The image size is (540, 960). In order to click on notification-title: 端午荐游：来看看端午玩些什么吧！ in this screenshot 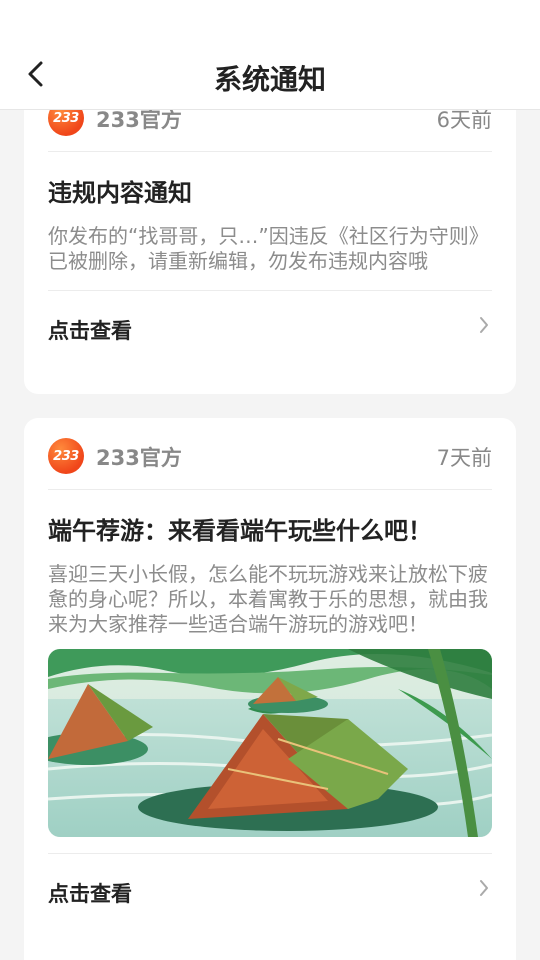, I will do `click(240, 531)`.